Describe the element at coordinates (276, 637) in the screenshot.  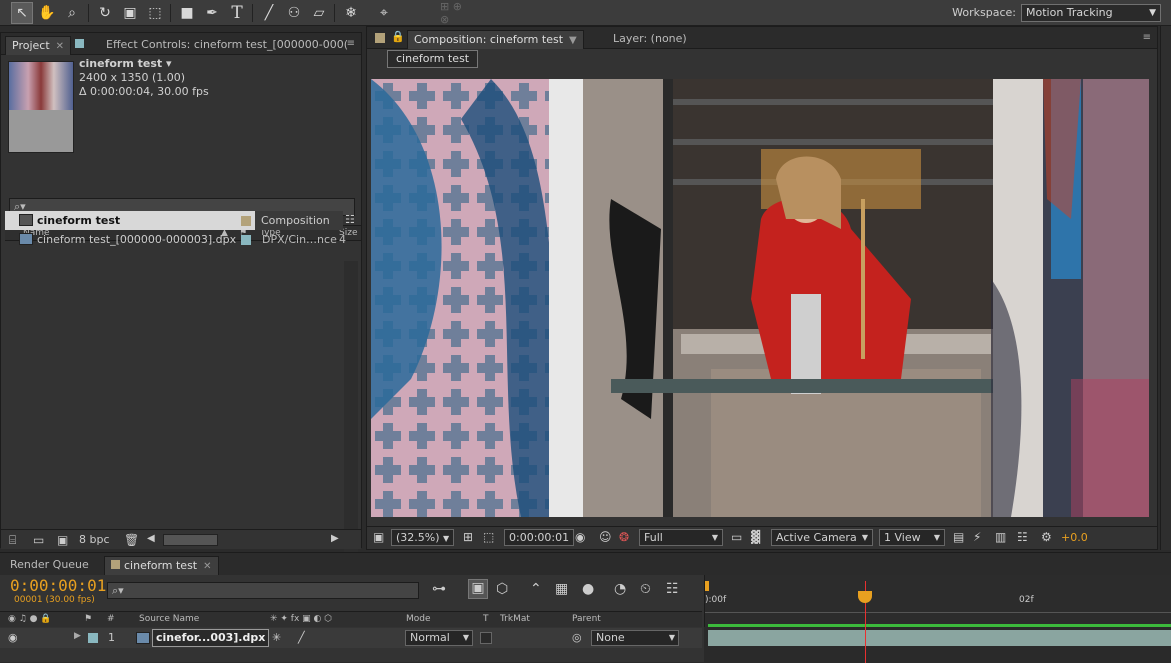
I see `shy-switch-icon: ✳` at that location.